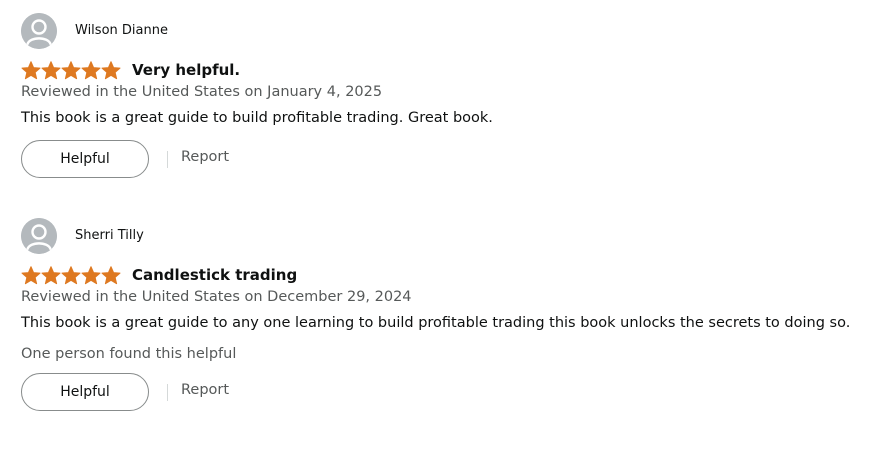 The width and height of the screenshot is (872, 470). Describe the element at coordinates (441, 31) in the screenshot. I see `reviewer-profile: Wilson Dianne` at that location.